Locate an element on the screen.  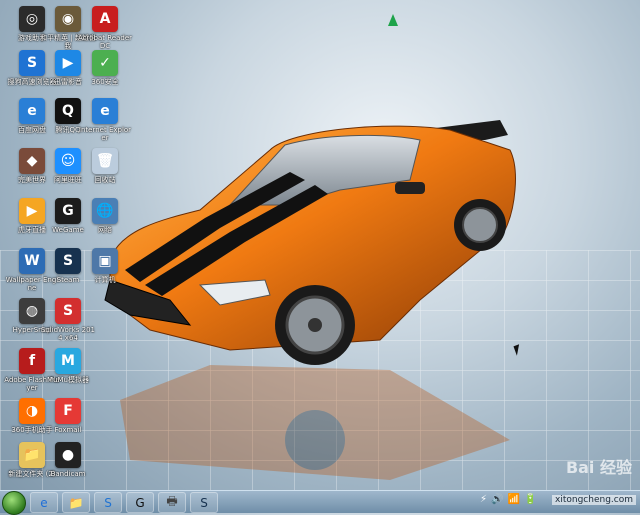
taskbar-wegame-button: G is located at coordinates (140, 502).